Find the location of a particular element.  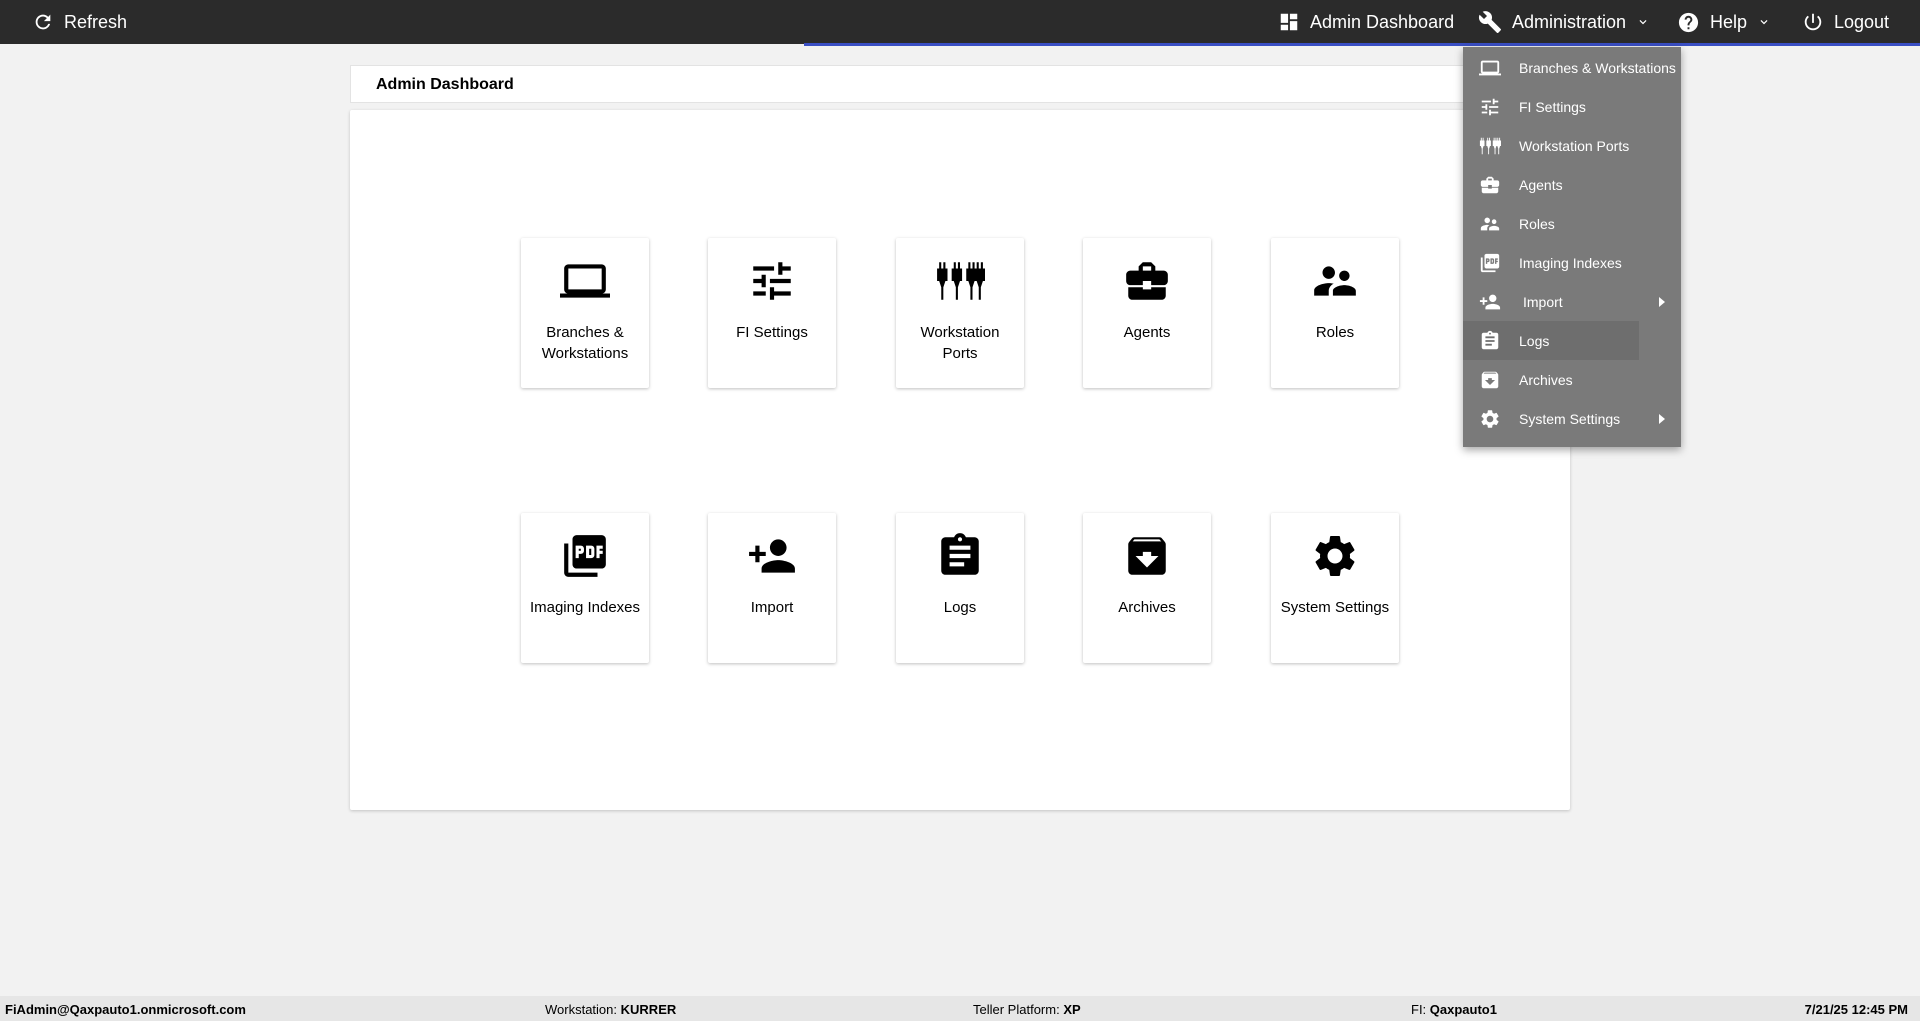

status-datetime: 7/21/25 12:45 PM is located at coordinates (1856, 1009).